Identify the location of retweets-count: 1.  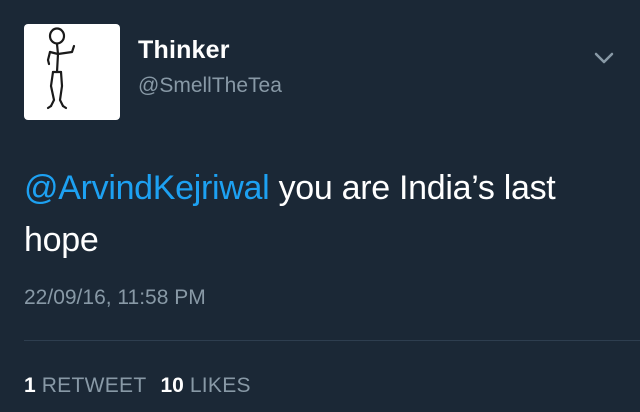
(30, 385).